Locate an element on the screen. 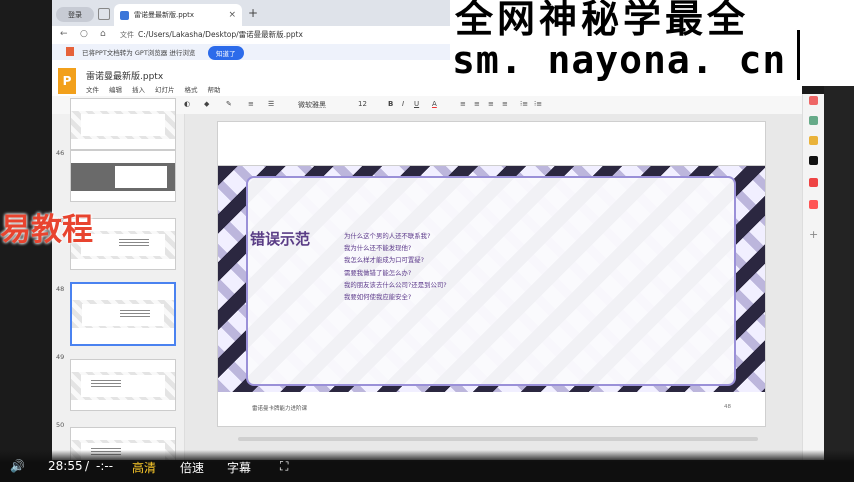 The width and height of the screenshot is (854, 482). numbered-list-icon: ⁝≡ is located at coordinates (524, 104).